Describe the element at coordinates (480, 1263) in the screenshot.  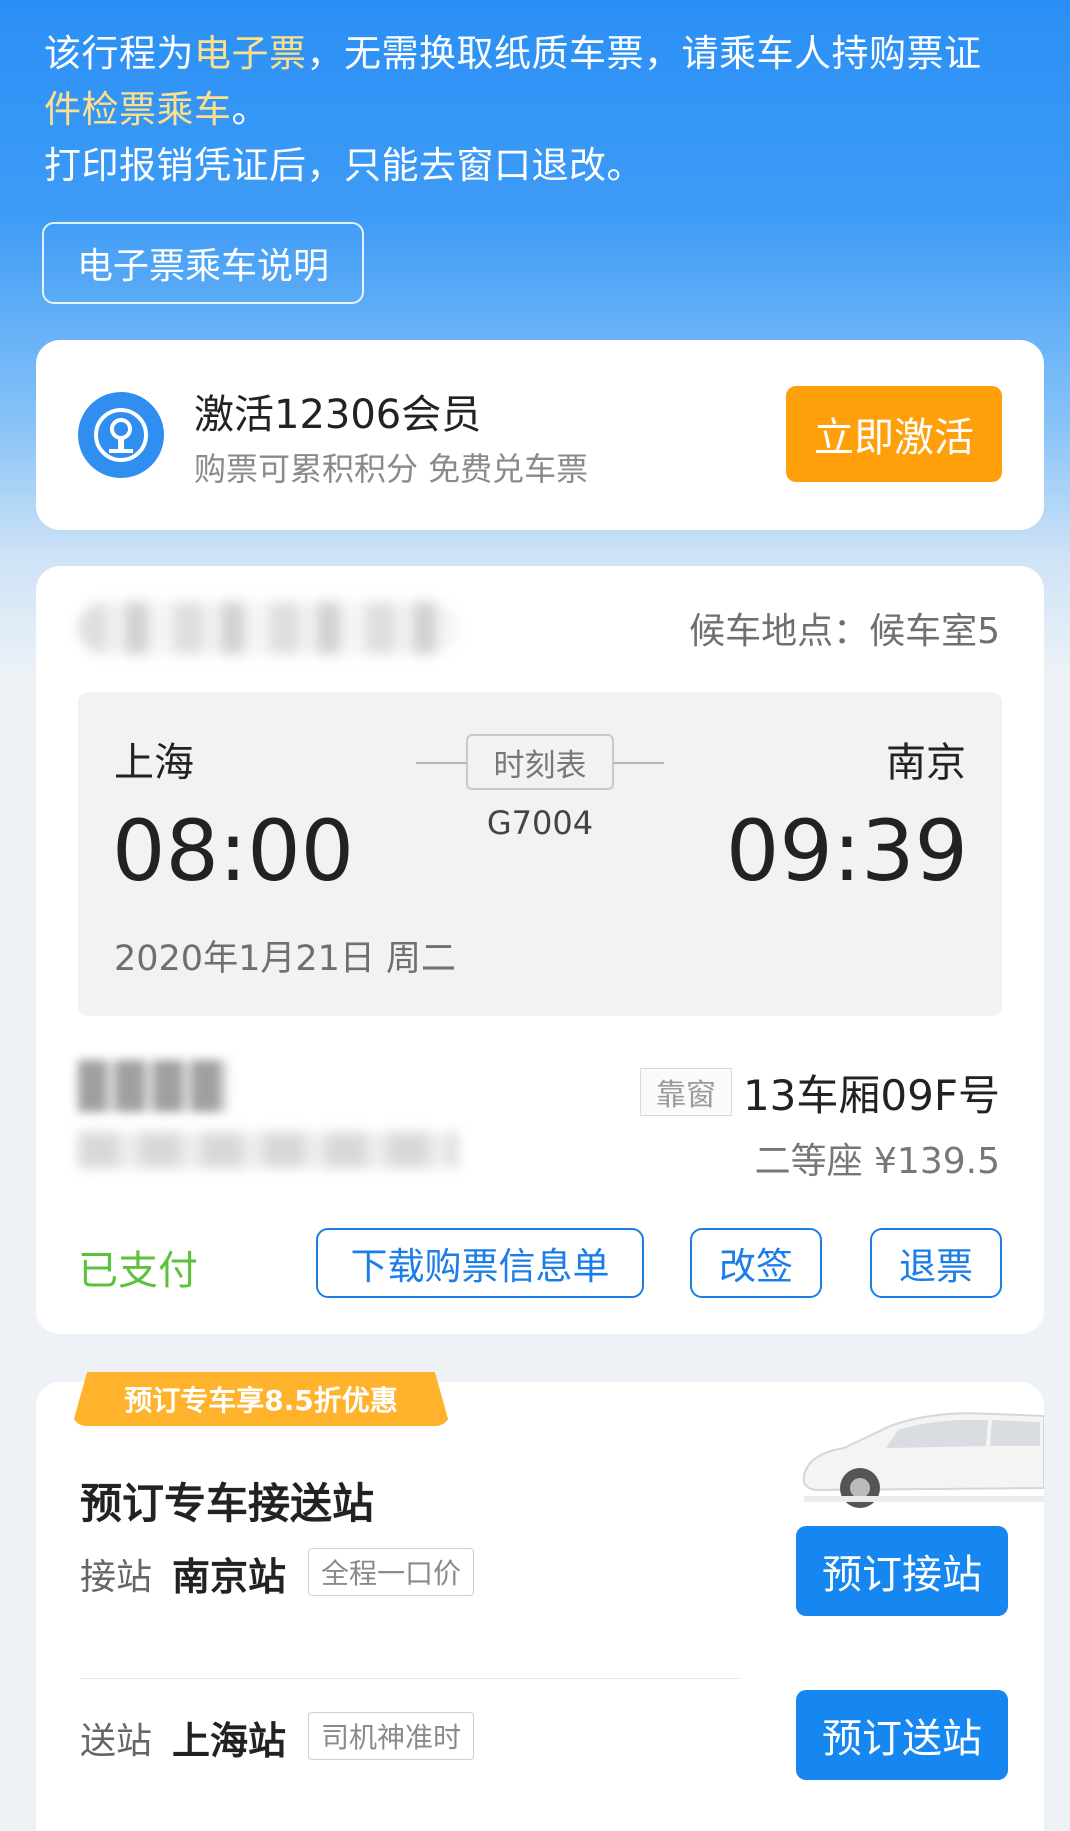
I see `download-ticket-info-button: 下载购票信息单` at that location.